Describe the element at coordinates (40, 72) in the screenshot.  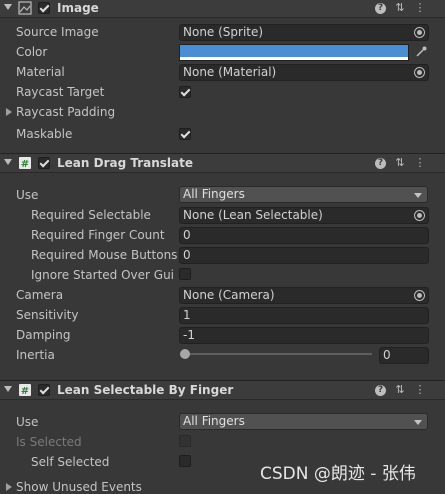
I see `material-label: Material` at that location.